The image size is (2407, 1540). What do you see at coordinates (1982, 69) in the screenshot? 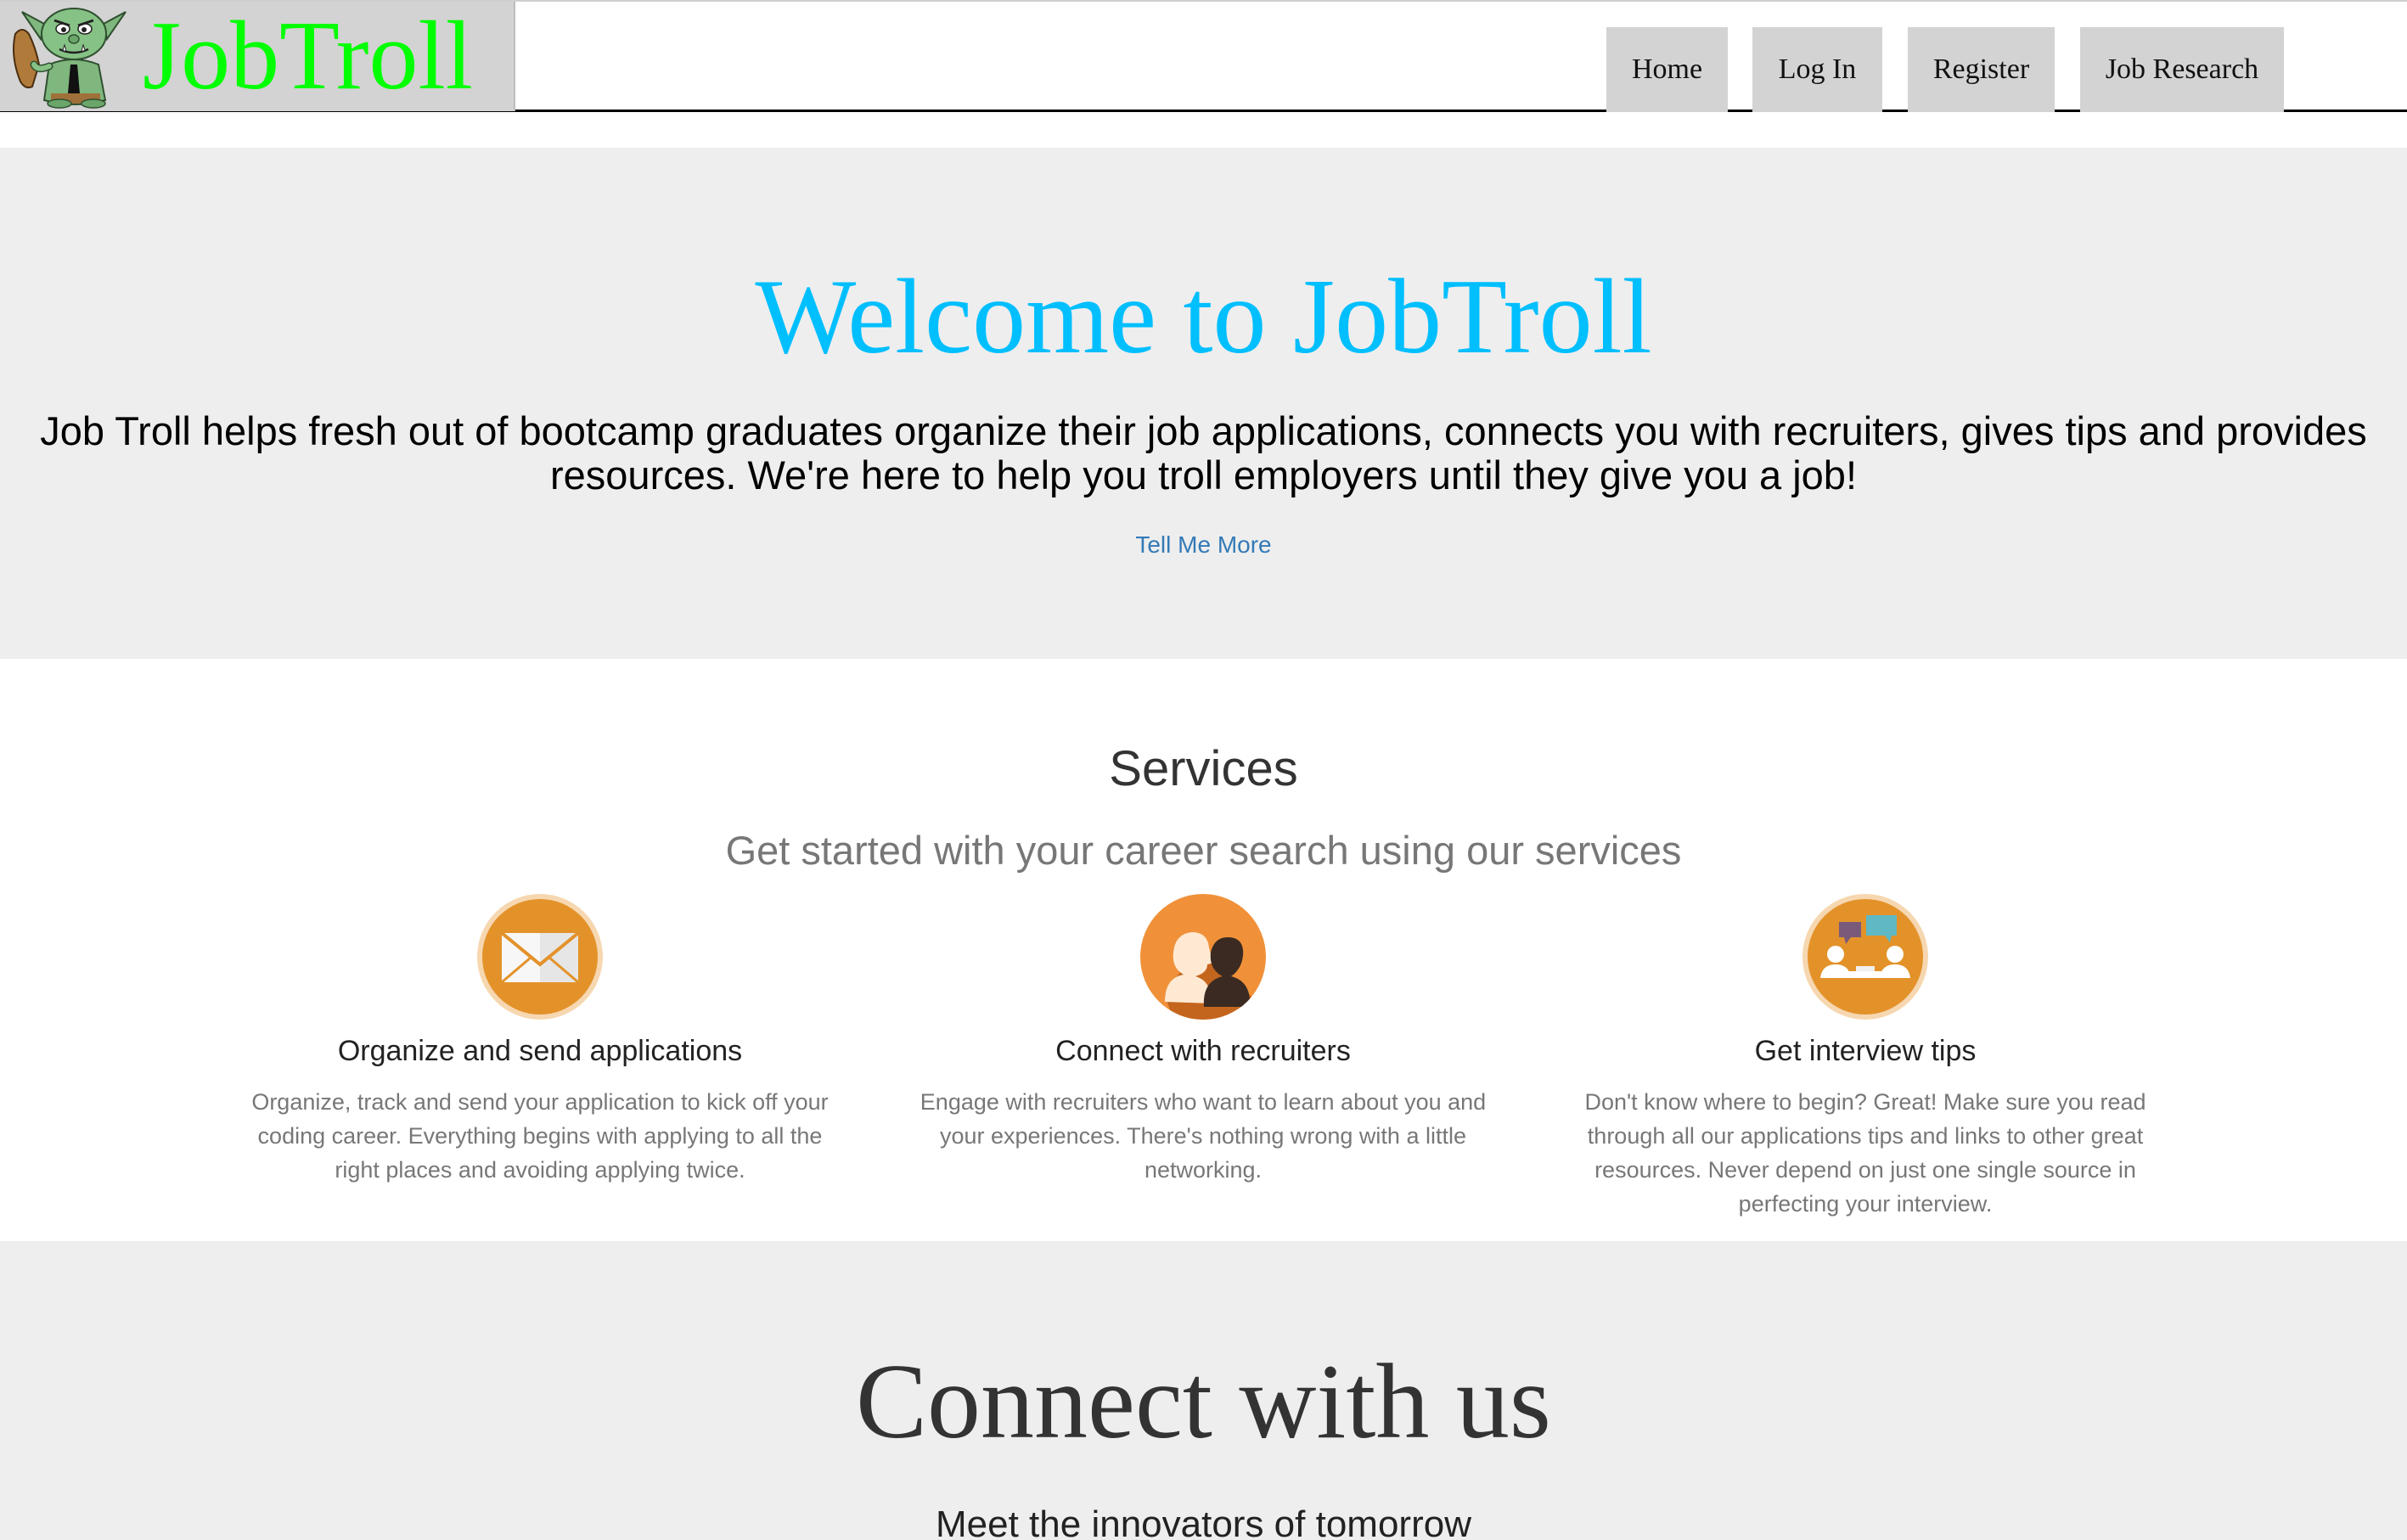
I see `nav-register-button: Register` at bounding box center [1982, 69].